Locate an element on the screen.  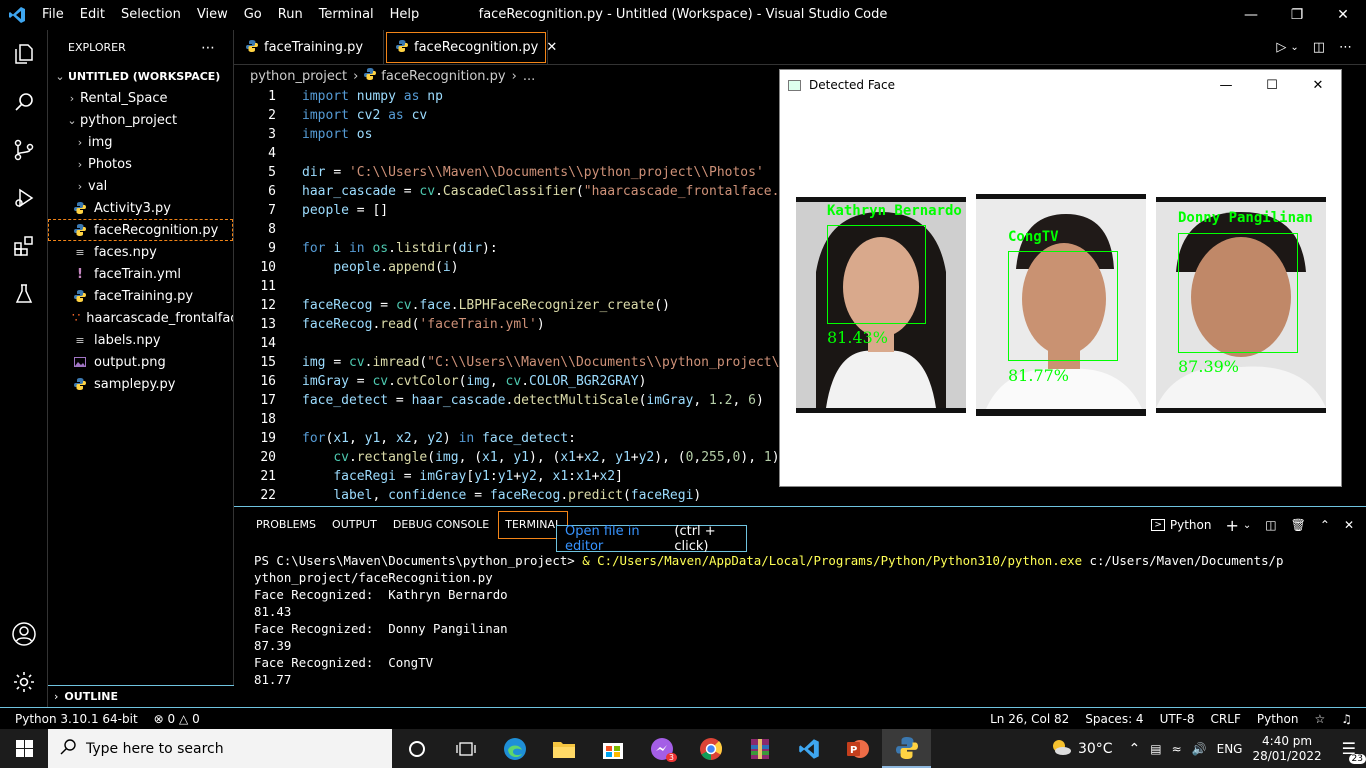
weather-widget: 30°C is located at coordinates (1081, 749).